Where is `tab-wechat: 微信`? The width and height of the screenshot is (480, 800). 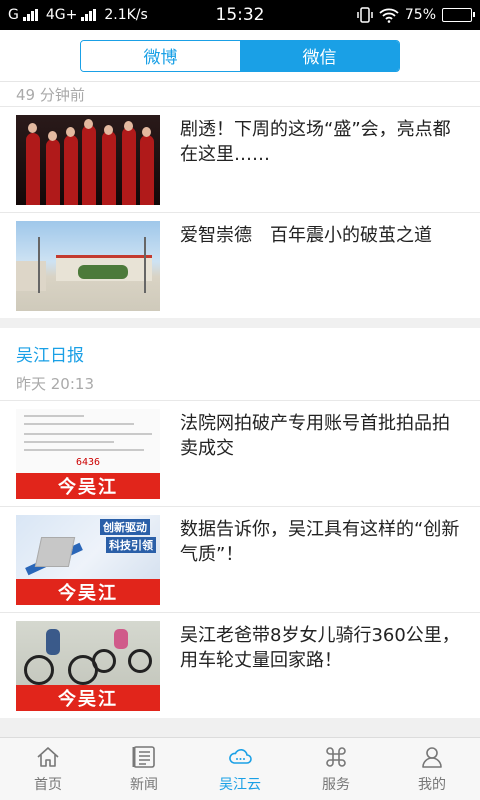 tab-wechat: 微信 is located at coordinates (319, 55).